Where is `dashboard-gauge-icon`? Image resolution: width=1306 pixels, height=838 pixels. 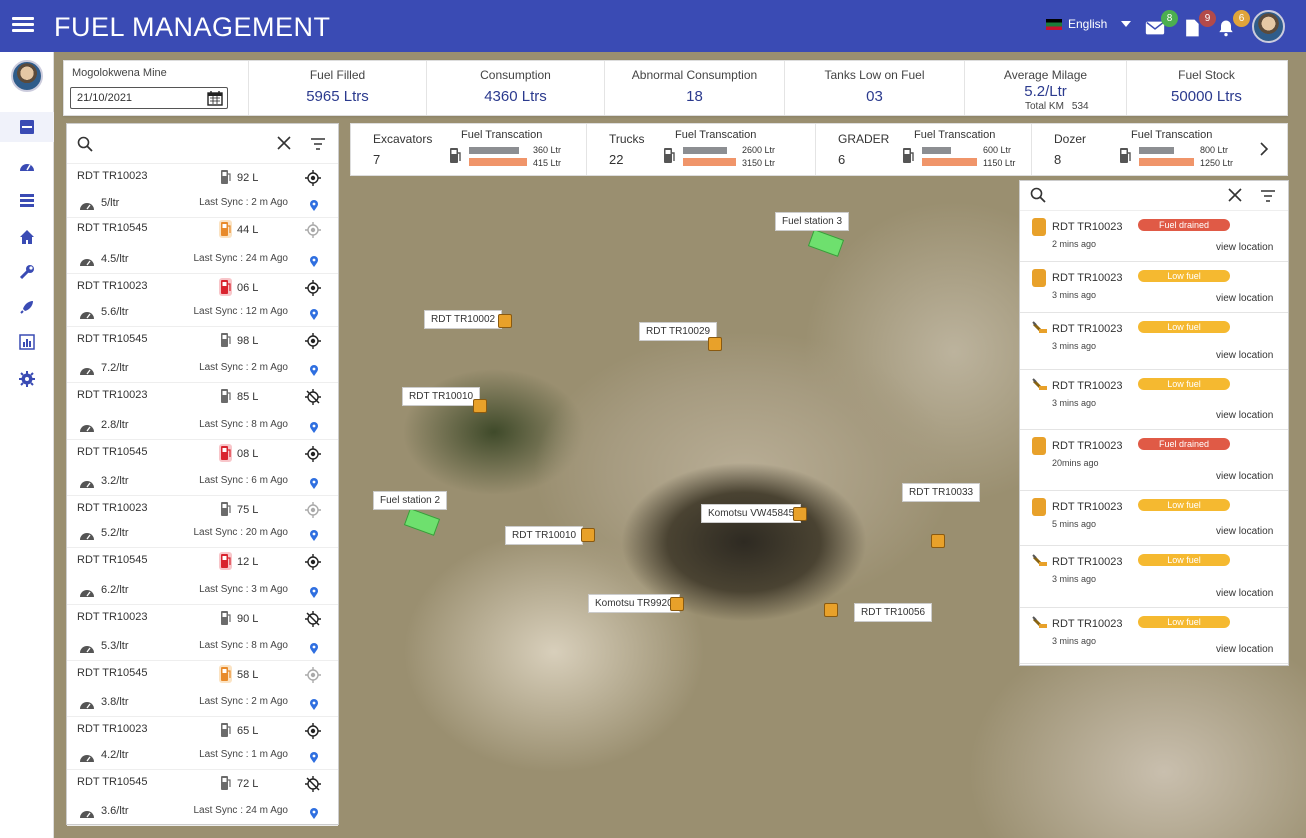
dashboard-gauge-icon is located at coordinates (27, 167).